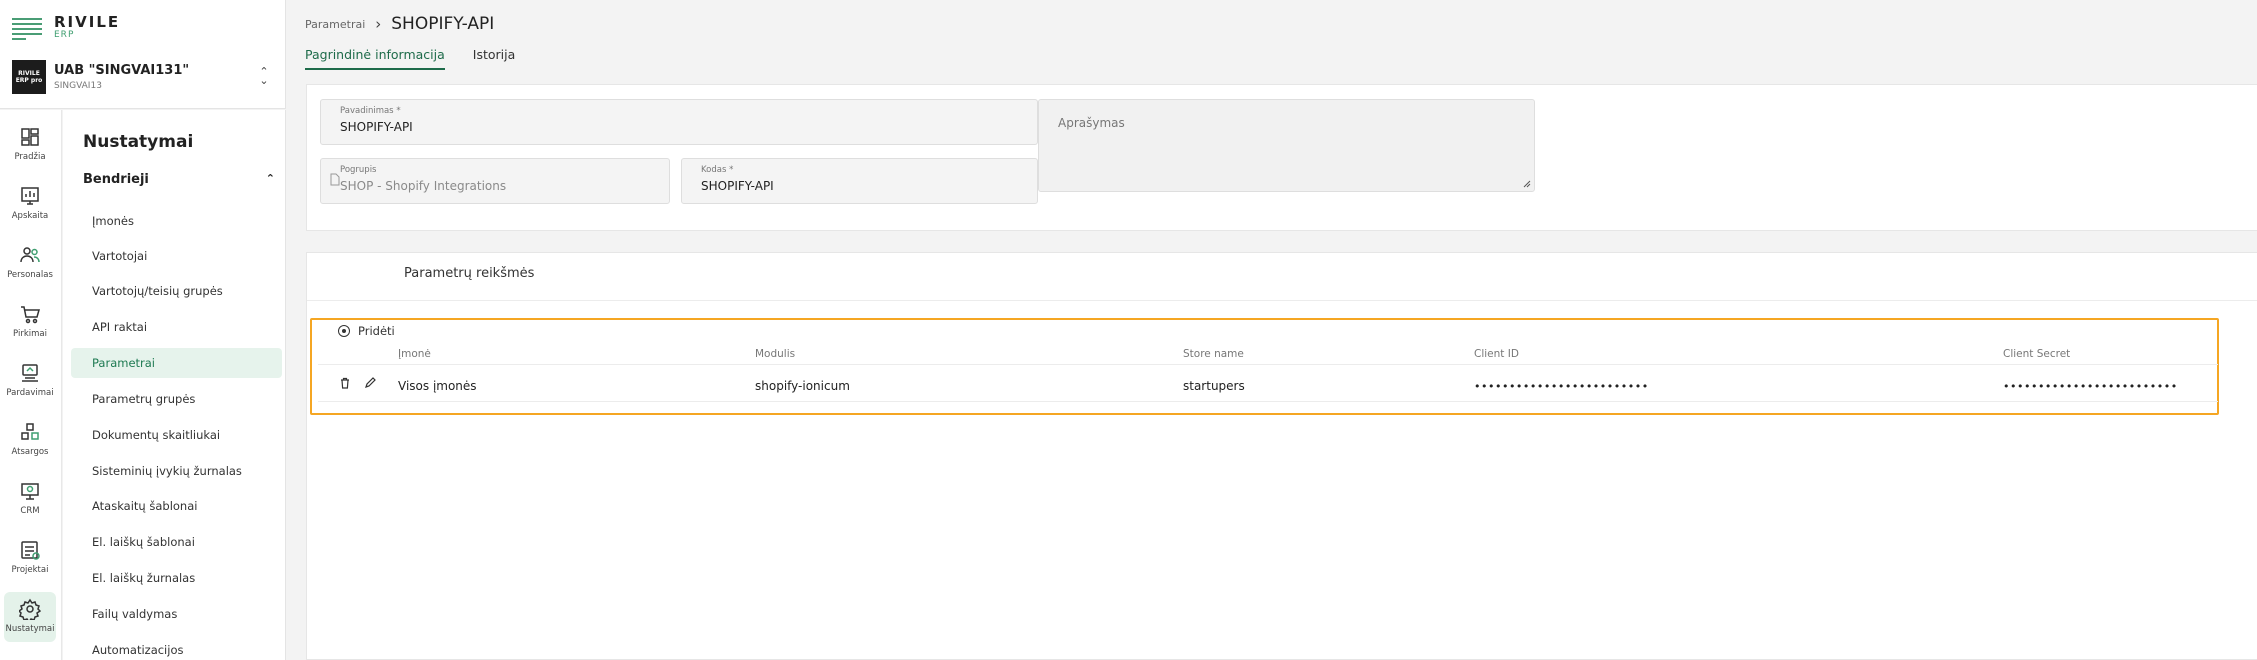 The height and width of the screenshot is (660, 2257). I want to click on settings-gear-icon, so click(30, 609).